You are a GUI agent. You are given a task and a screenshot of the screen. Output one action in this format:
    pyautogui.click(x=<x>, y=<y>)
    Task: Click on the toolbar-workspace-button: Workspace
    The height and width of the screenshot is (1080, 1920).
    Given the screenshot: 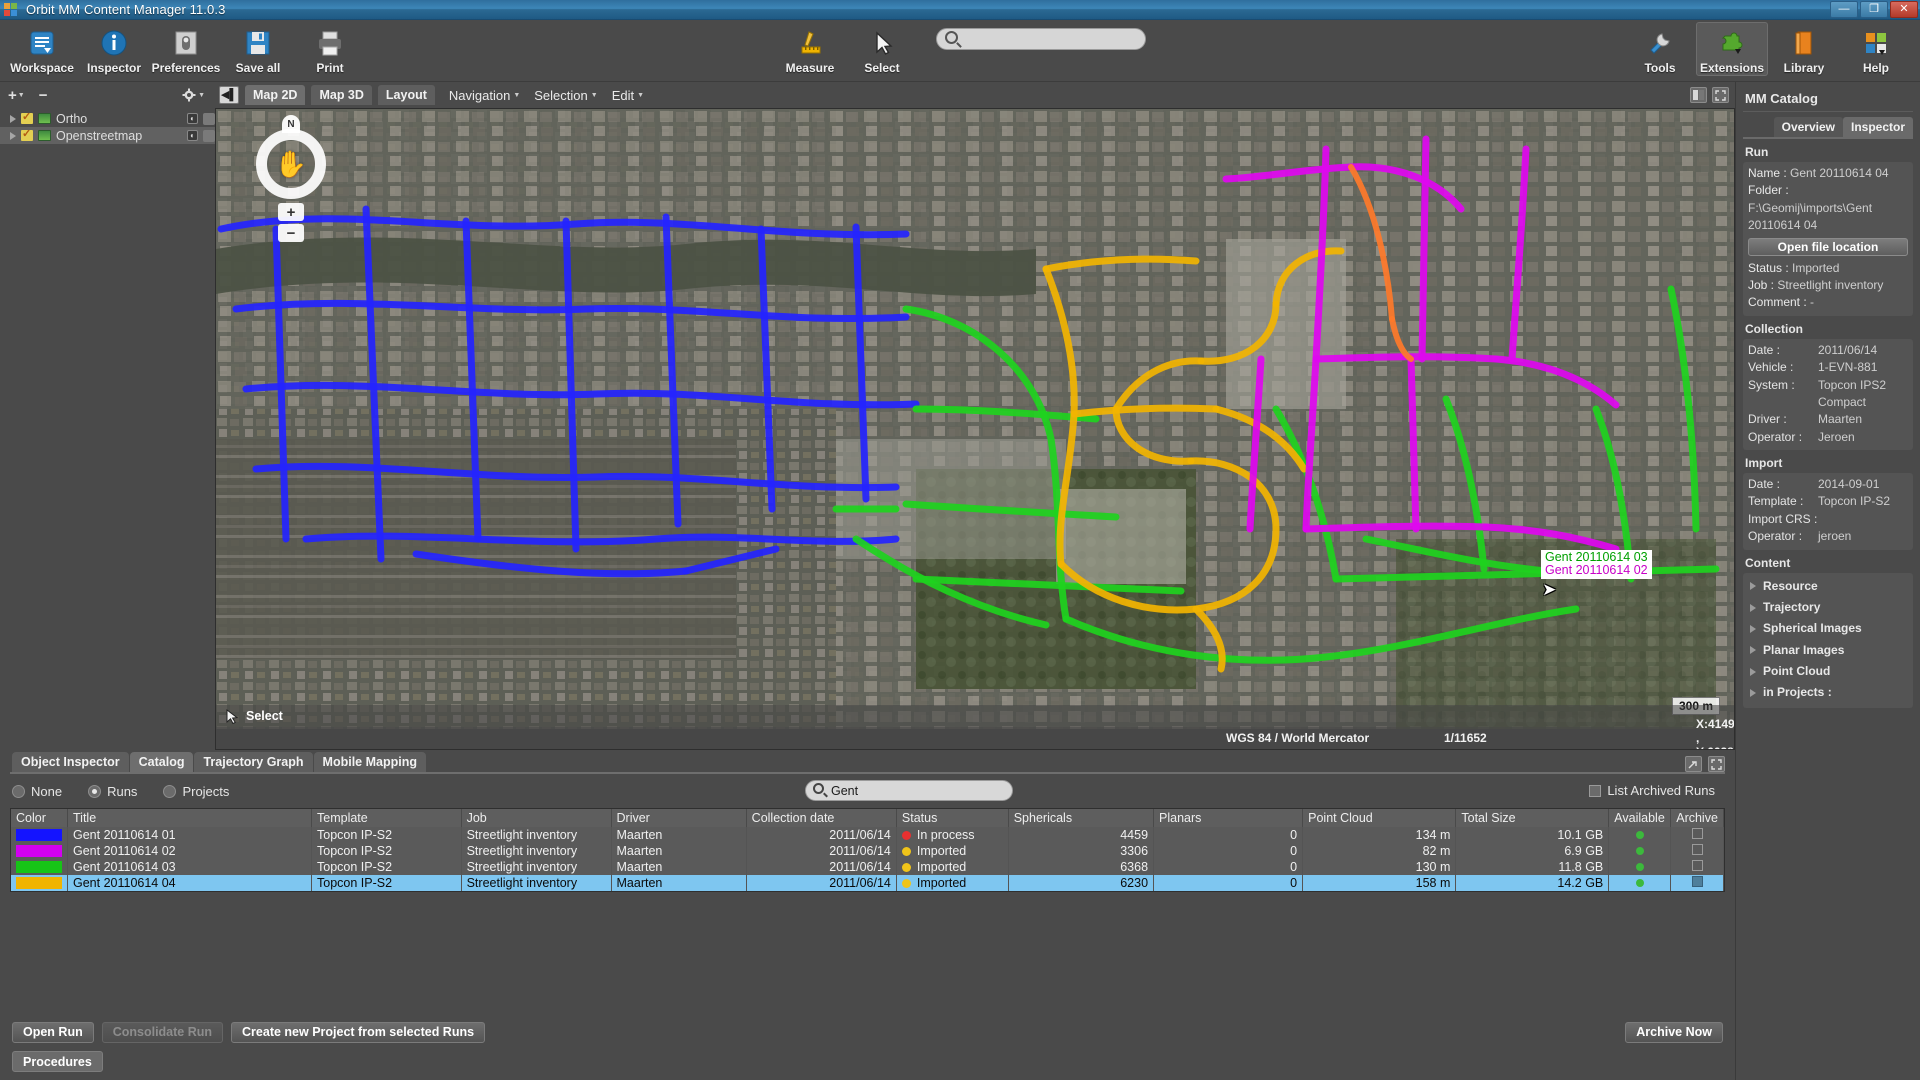 What is the action you would take?
    pyautogui.click(x=42, y=49)
    